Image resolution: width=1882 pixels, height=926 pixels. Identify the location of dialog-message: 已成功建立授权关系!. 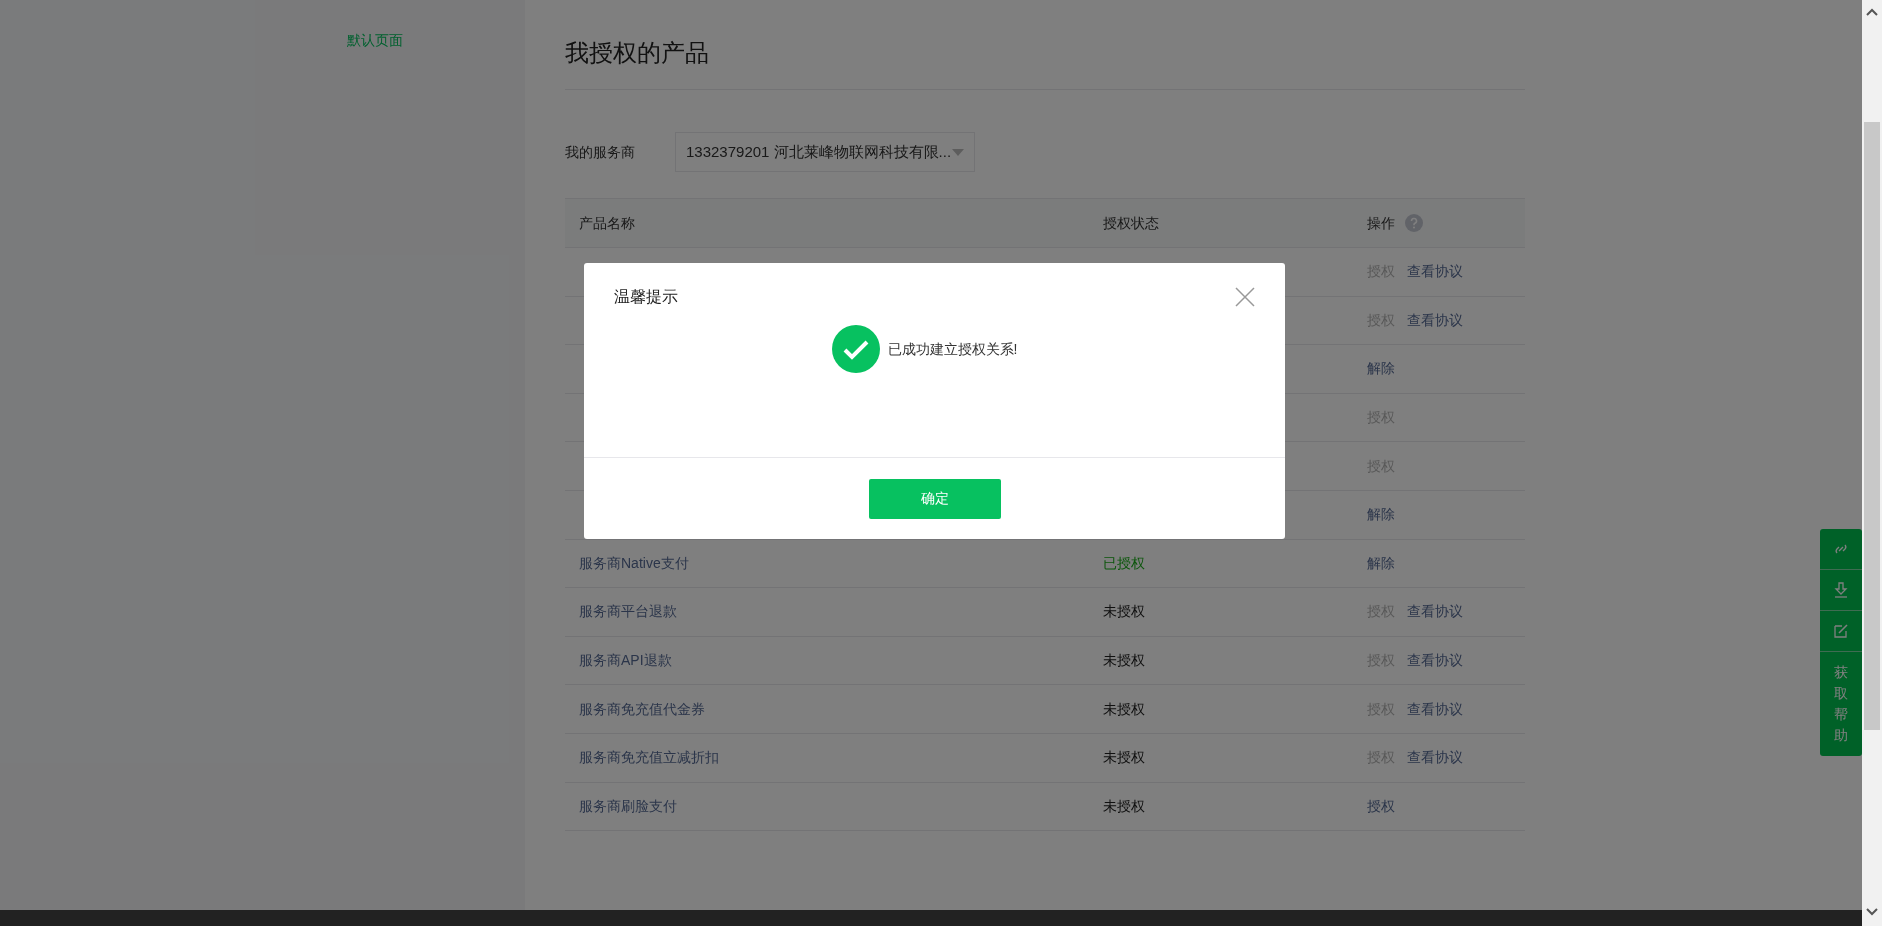
(952, 349).